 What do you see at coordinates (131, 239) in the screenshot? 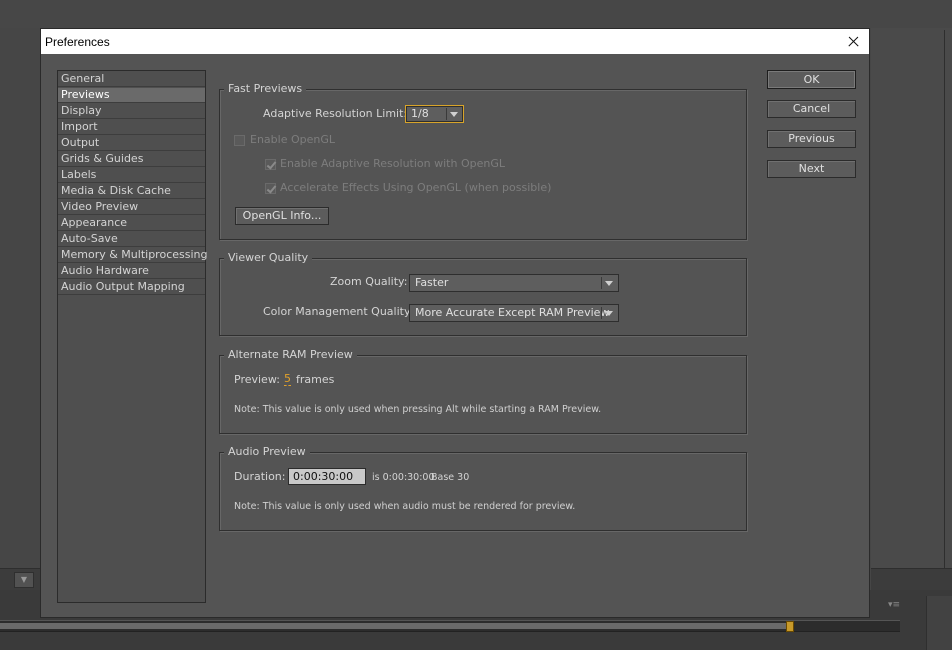
I see `category-item-auto-save: Auto-Save` at bounding box center [131, 239].